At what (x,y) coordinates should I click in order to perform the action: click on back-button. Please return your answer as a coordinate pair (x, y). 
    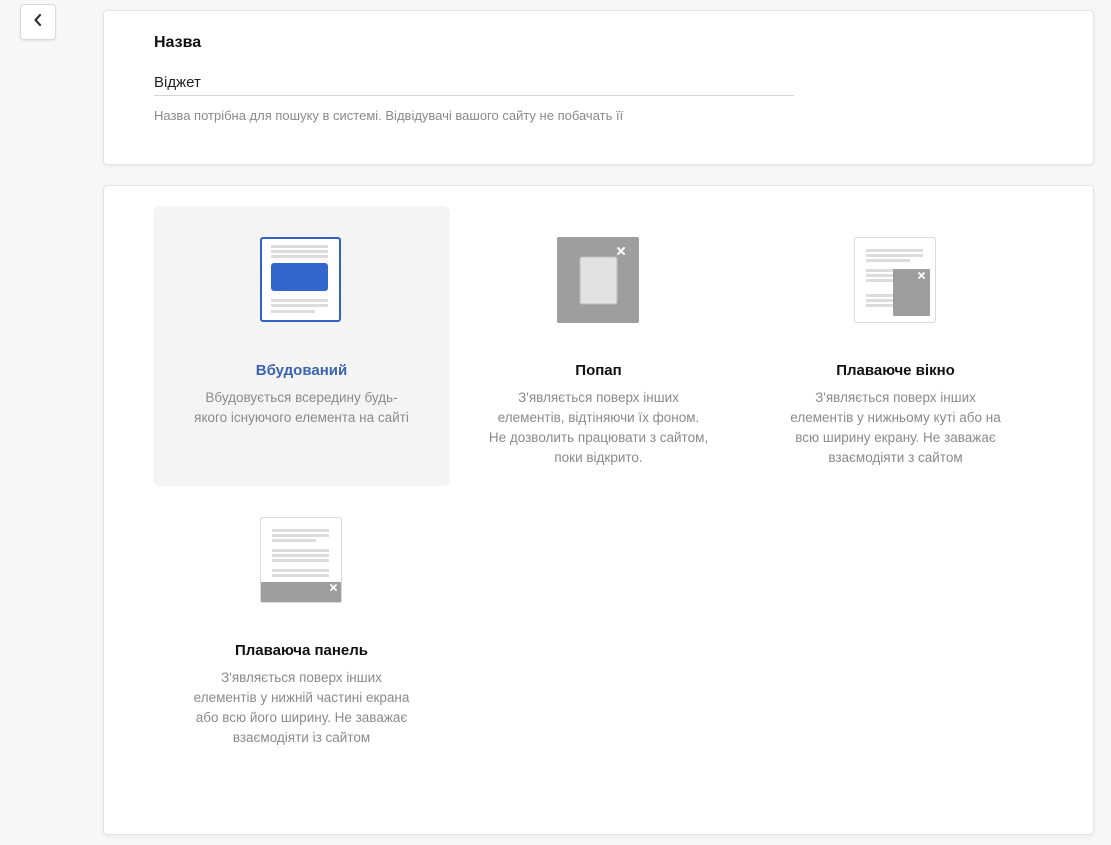
    Looking at the image, I should click on (38, 22).